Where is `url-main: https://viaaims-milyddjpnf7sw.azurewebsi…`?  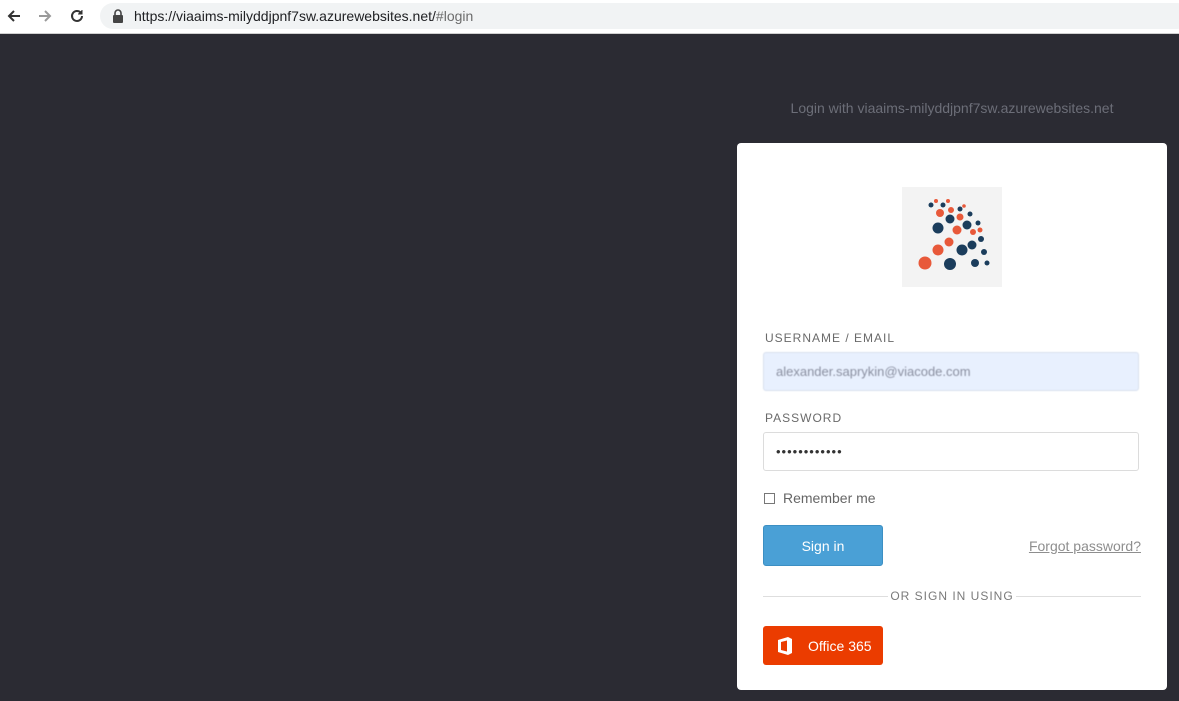 url-main: https://viaaims-milyddjpnf7sw.azurewebsi… is located at coordinates (285, 16).